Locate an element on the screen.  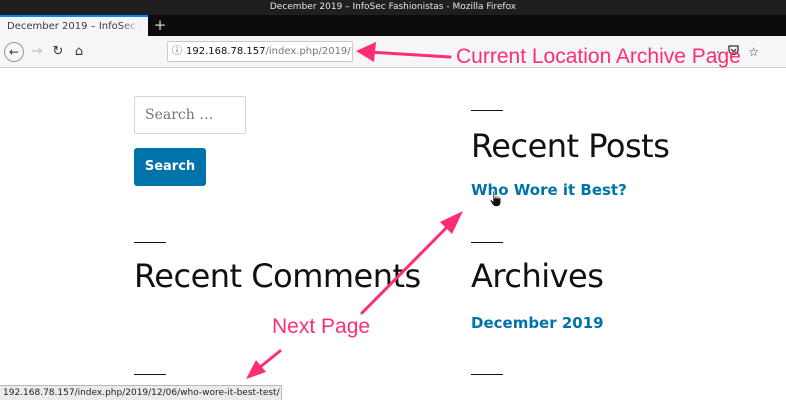
search-button: Search is located at coordinates (170, 167).